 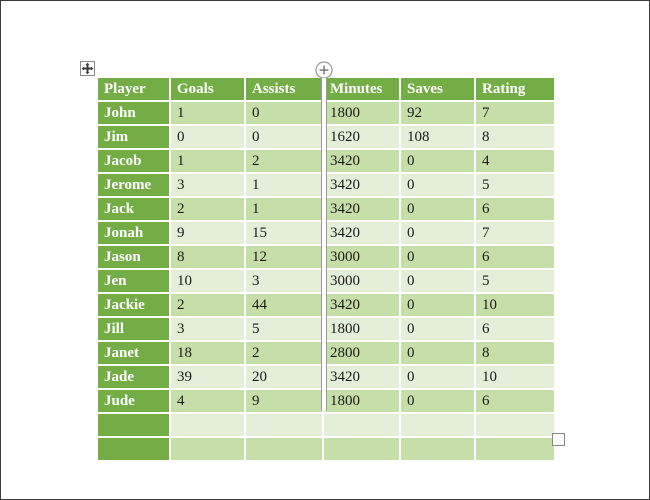 I want to click on row-header-player: Janet, so click(x=134, y=354).